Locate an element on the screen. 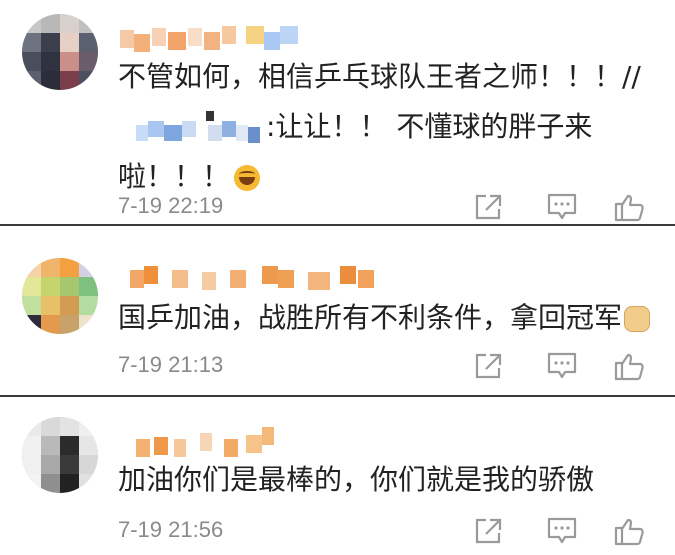 This screenshot has height=555, width=675. mention-pixelated is located at coordinates (192, 128).